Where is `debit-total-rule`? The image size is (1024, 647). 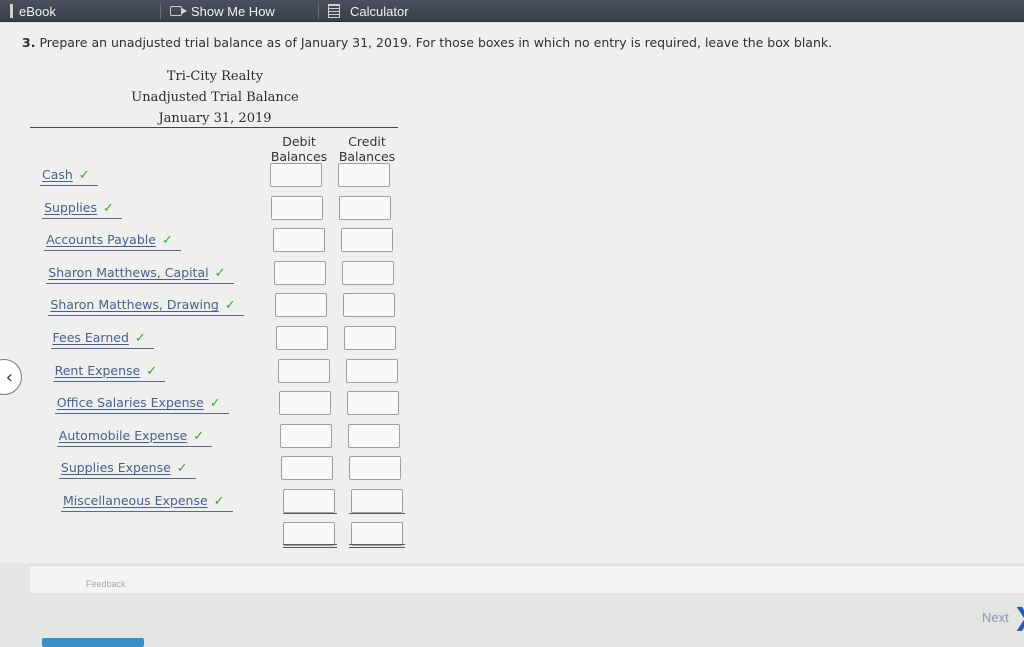
debit-total-rule is located at coordinates (310, 513).